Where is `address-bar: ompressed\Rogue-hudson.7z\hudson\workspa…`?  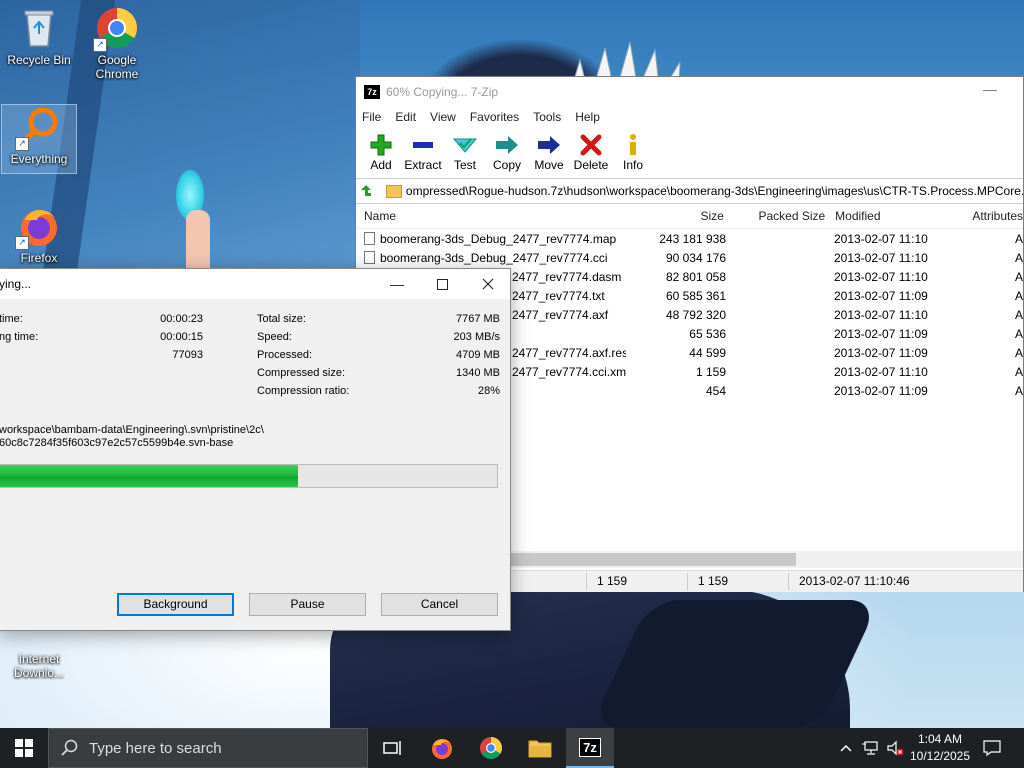
address-bar: ompressed\Rogue-hudson.7z\hudson\workspa… is located at coordinates (689, 191).